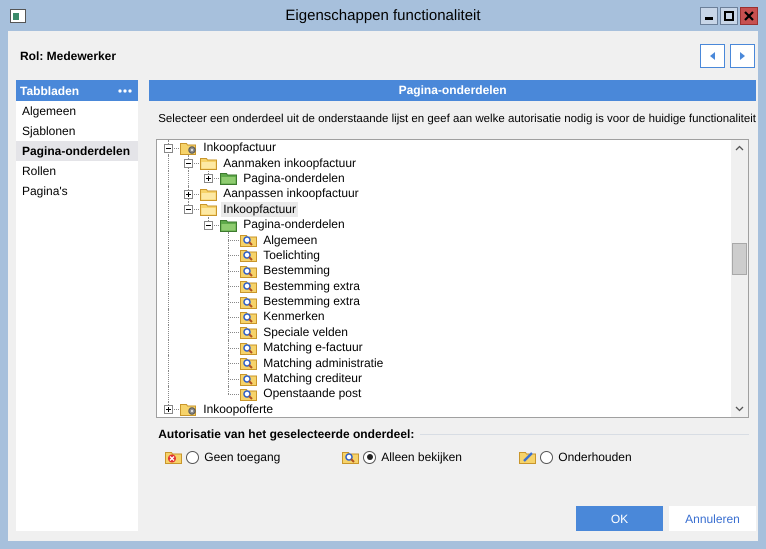 This screenshot has width=766, height=549. What do you see at coordinates (77, 171) in the screenshot?
I see `sidebar-item: Rollen` at bounding box center [77, 171].